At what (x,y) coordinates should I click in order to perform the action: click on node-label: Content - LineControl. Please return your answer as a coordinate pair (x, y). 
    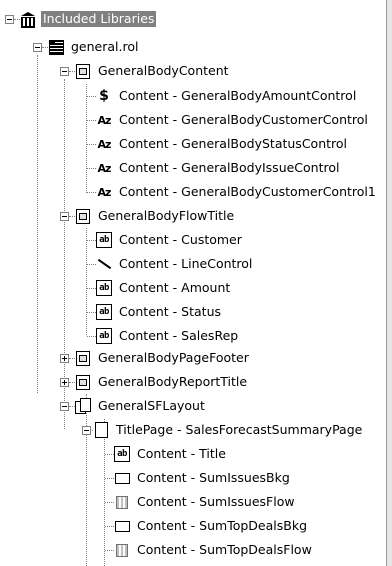
    Looking at the image, I should click on (186, 263).